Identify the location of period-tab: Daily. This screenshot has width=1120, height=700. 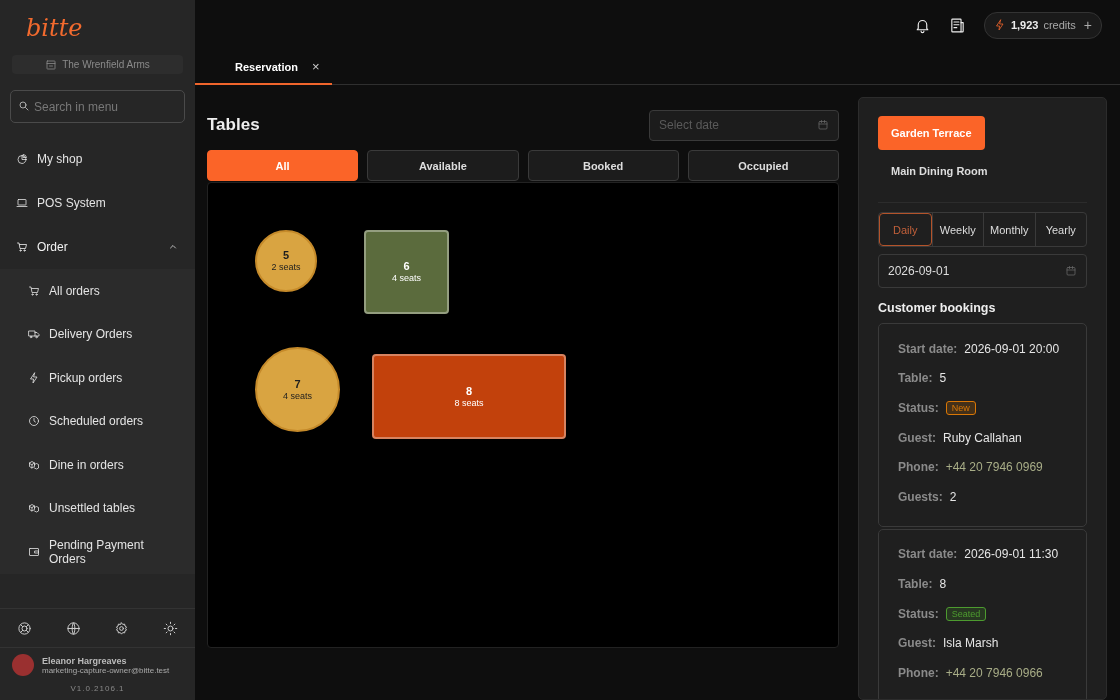
(905, 229).